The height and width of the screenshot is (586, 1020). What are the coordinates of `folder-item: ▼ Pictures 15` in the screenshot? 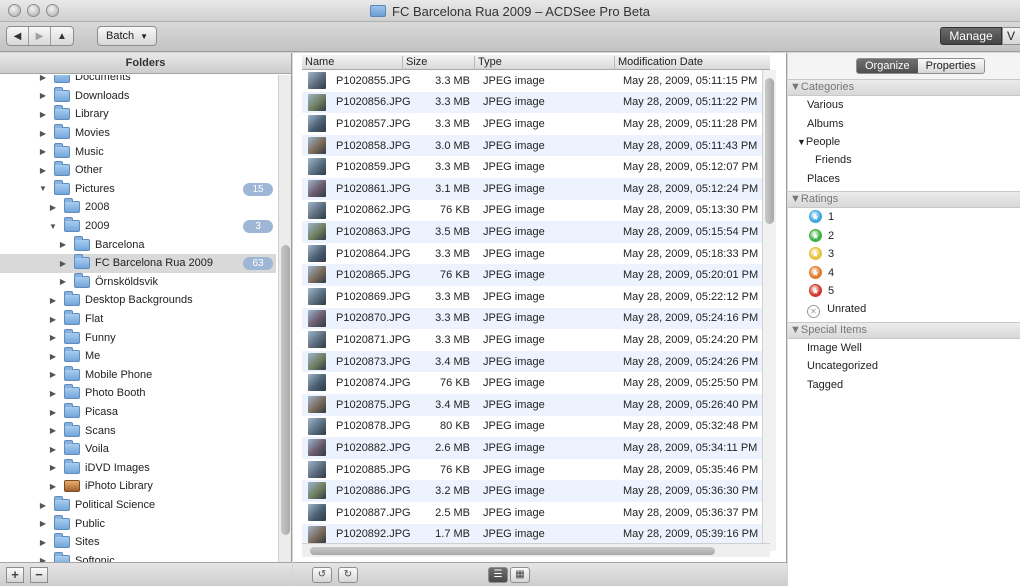 It's located at (138, 189).